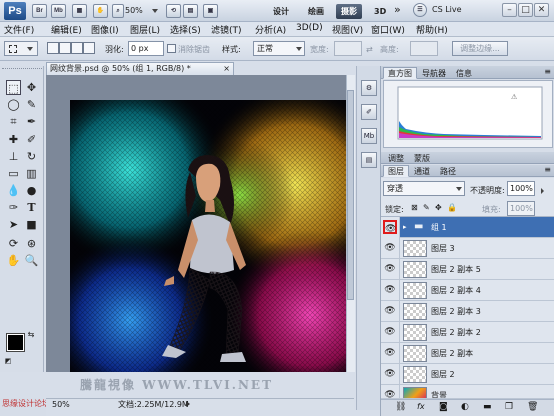 The height and width of the screenshot is (416, 554). Describe the element at coordinates (509, 407) in the screenshot. I see `new-layer-icon: ❐` at that location.